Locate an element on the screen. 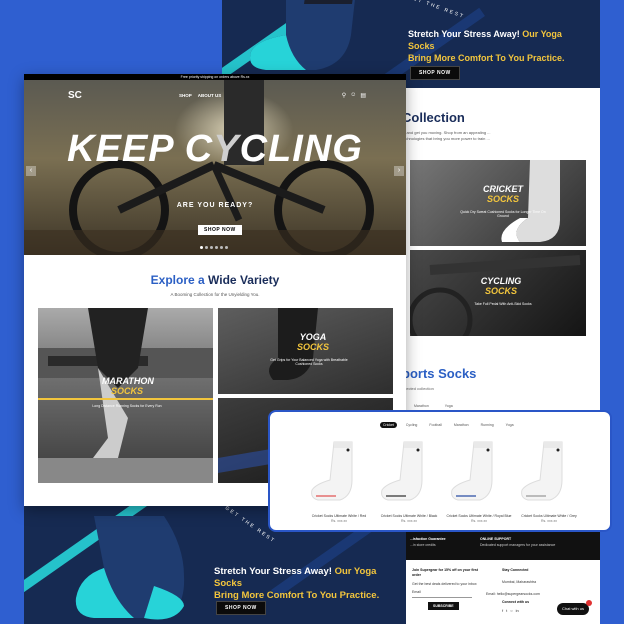 The height and width of the screenshot is (624, 624). connect-title: Stay Connected is located at coordinates (515, 570).